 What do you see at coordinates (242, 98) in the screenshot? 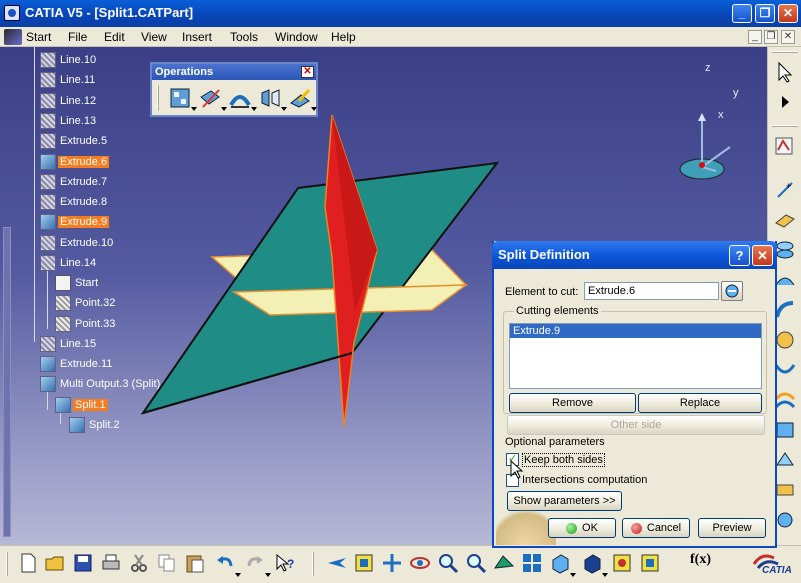
I see `fillet-icon` at bounding box center [242, 98].